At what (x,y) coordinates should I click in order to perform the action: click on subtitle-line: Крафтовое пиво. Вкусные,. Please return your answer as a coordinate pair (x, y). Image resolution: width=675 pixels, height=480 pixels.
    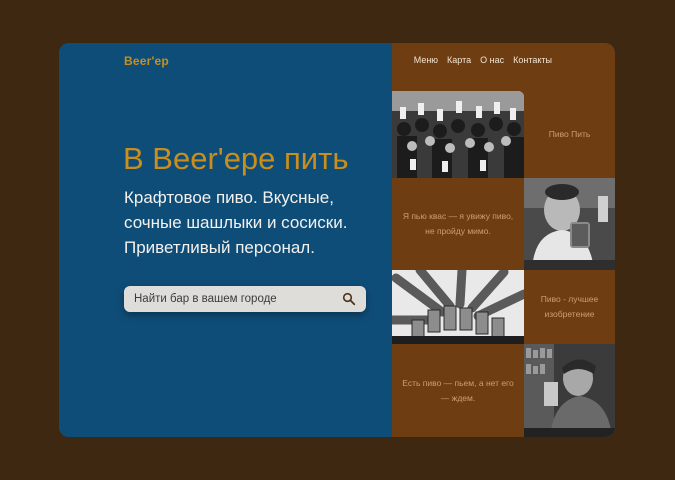
    Looking at the image, I should click on (229, 197).